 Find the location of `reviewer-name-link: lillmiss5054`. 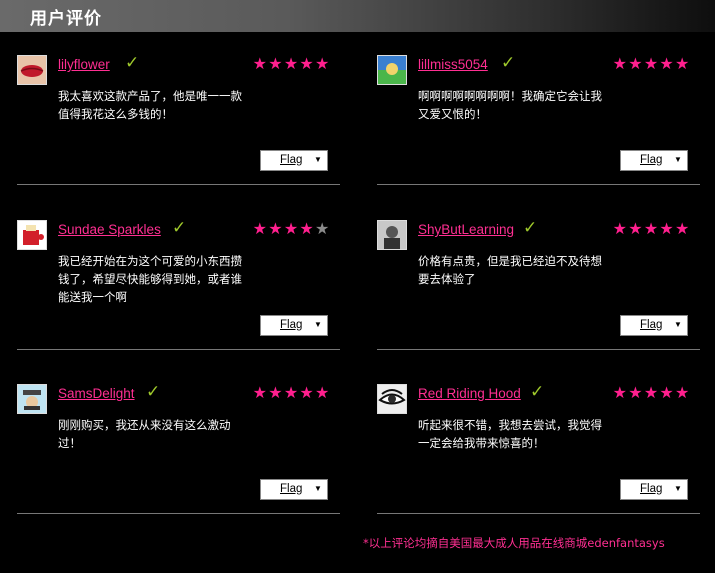

reviewer-name-link: lillmiss5054 is located at coordinates (453, 64).